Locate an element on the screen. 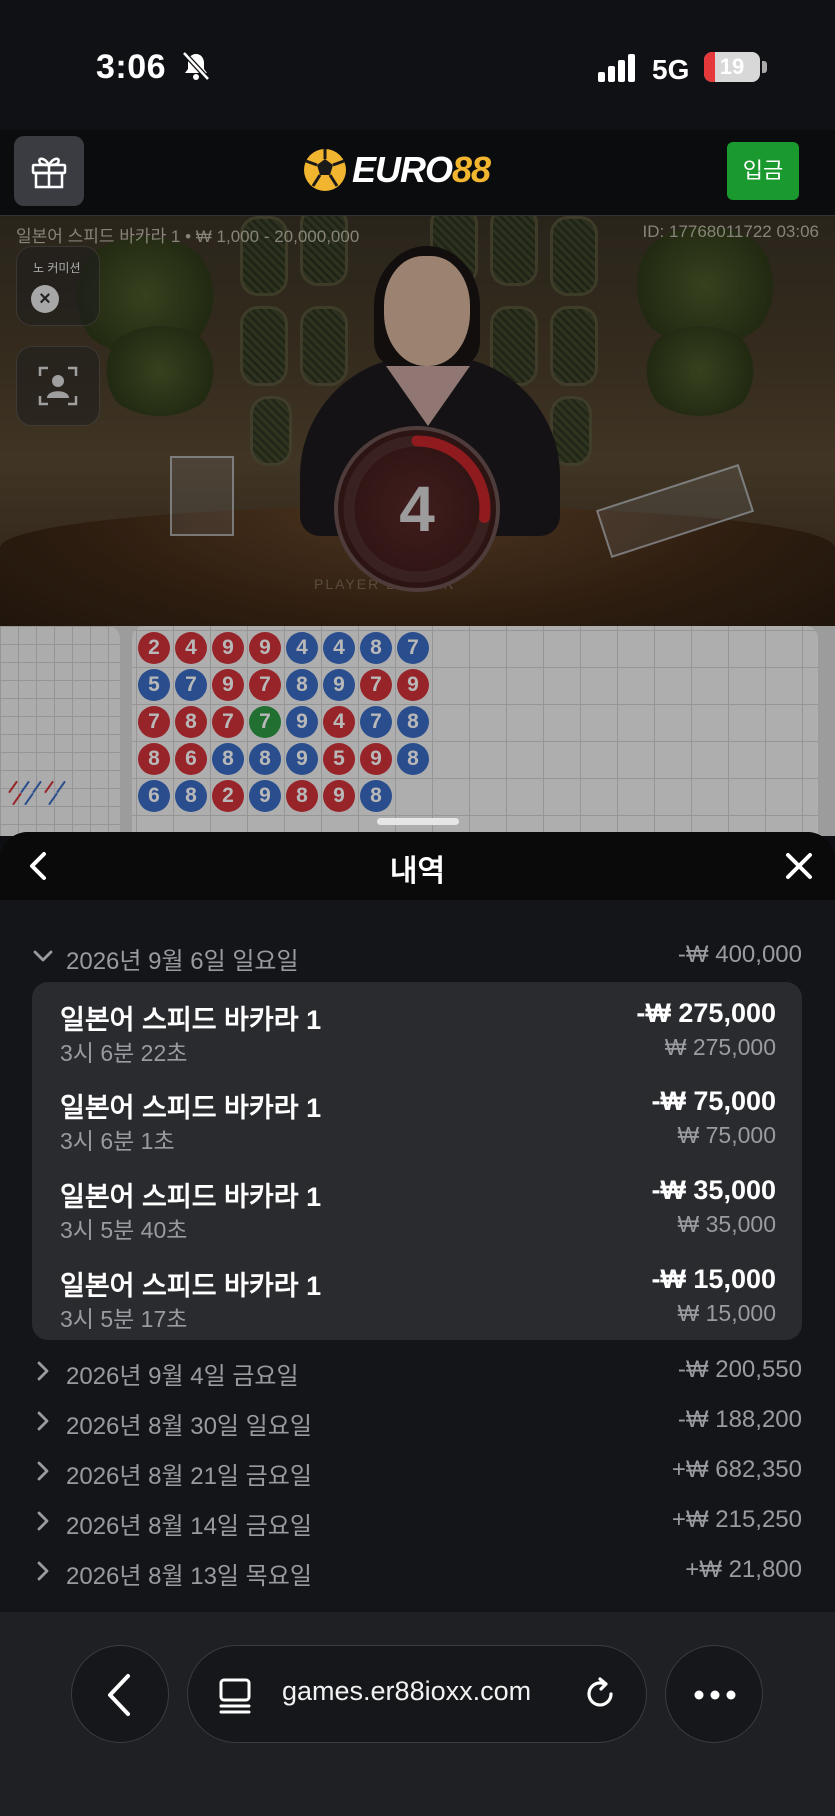  bet-stake: ₩ 35,000 is located at coordinates (726, 1224).